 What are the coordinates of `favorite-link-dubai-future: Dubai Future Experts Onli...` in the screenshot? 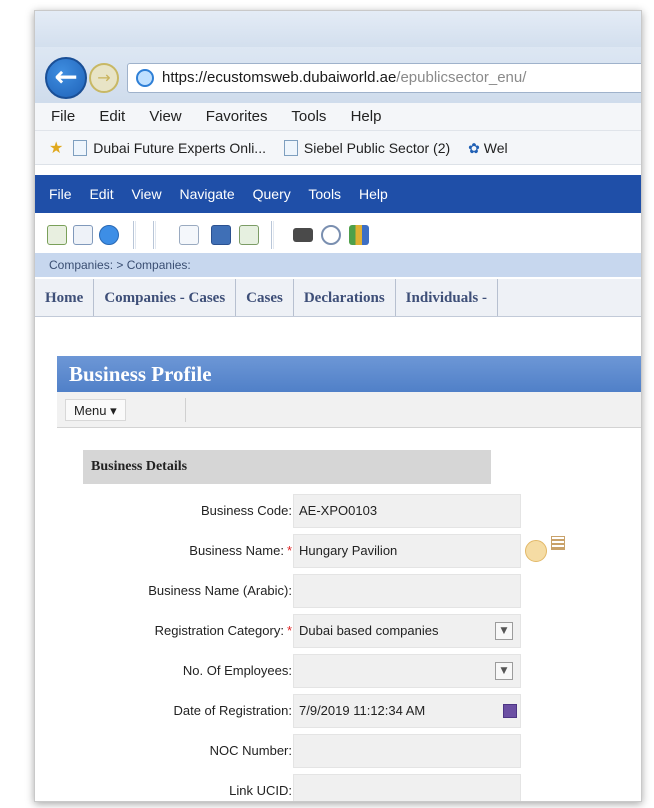 It's located at (179, 148).